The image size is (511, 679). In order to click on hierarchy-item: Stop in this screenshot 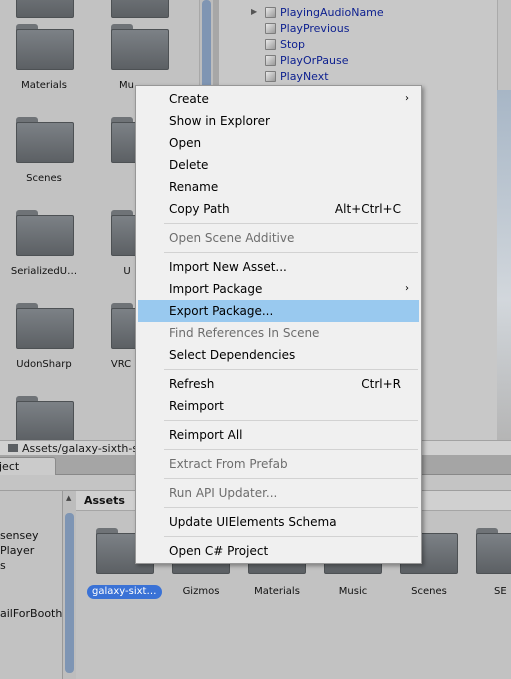, I will do `click(285, 44)`.